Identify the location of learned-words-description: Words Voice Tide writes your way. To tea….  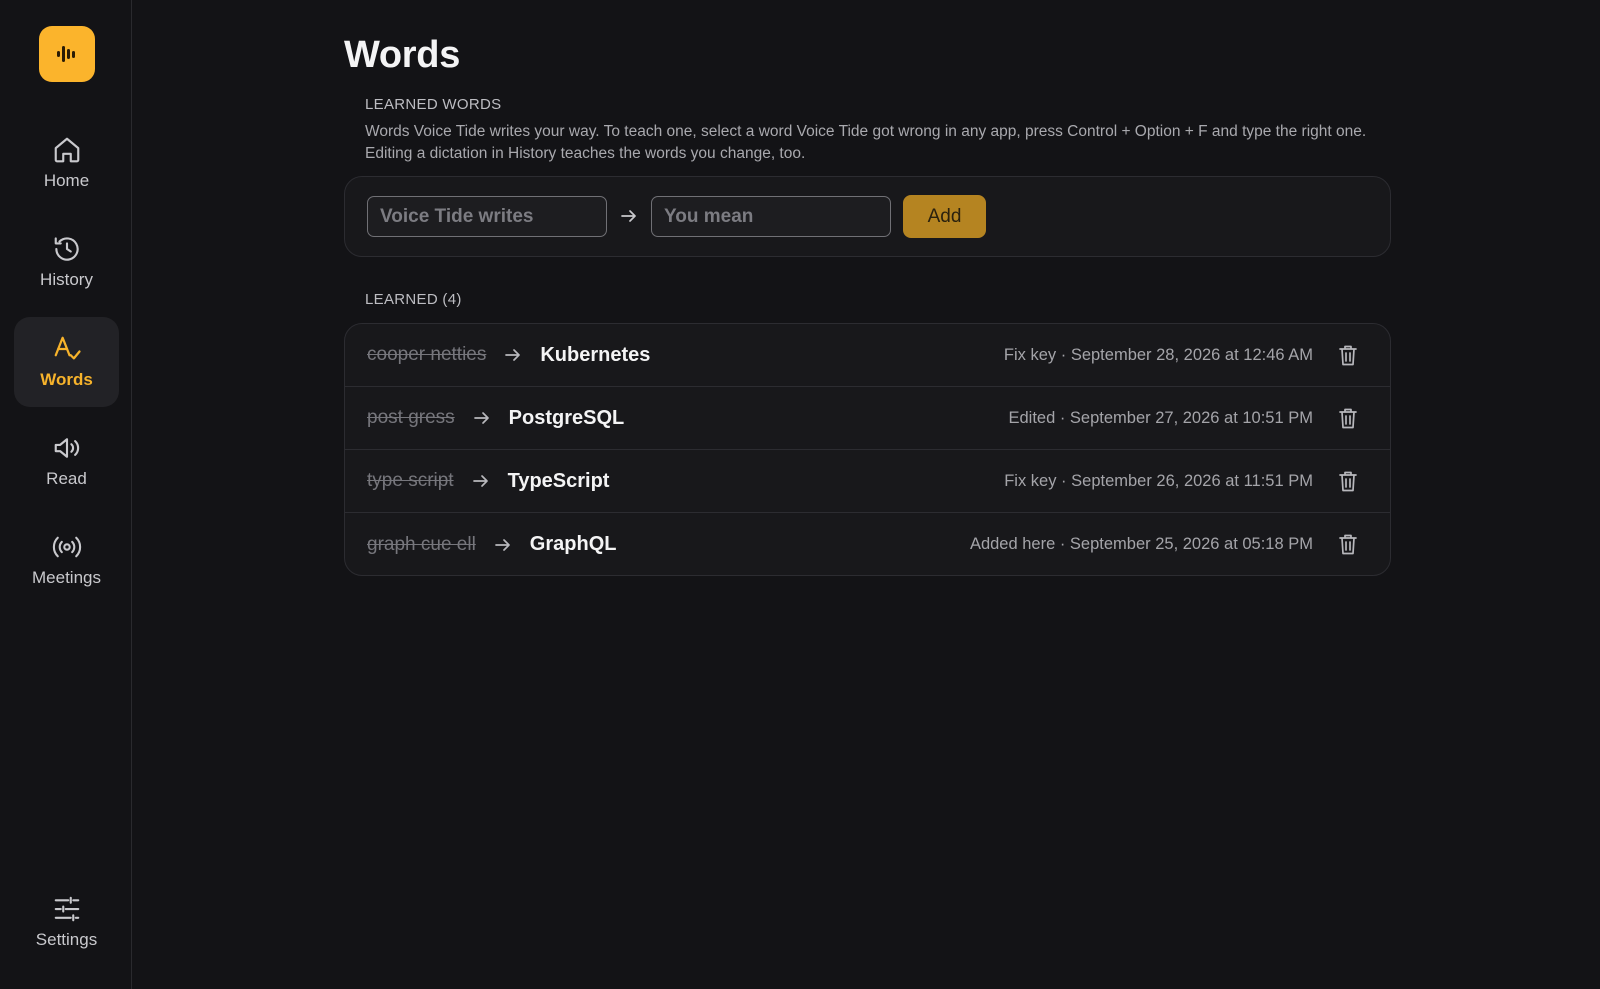
(866, 142).